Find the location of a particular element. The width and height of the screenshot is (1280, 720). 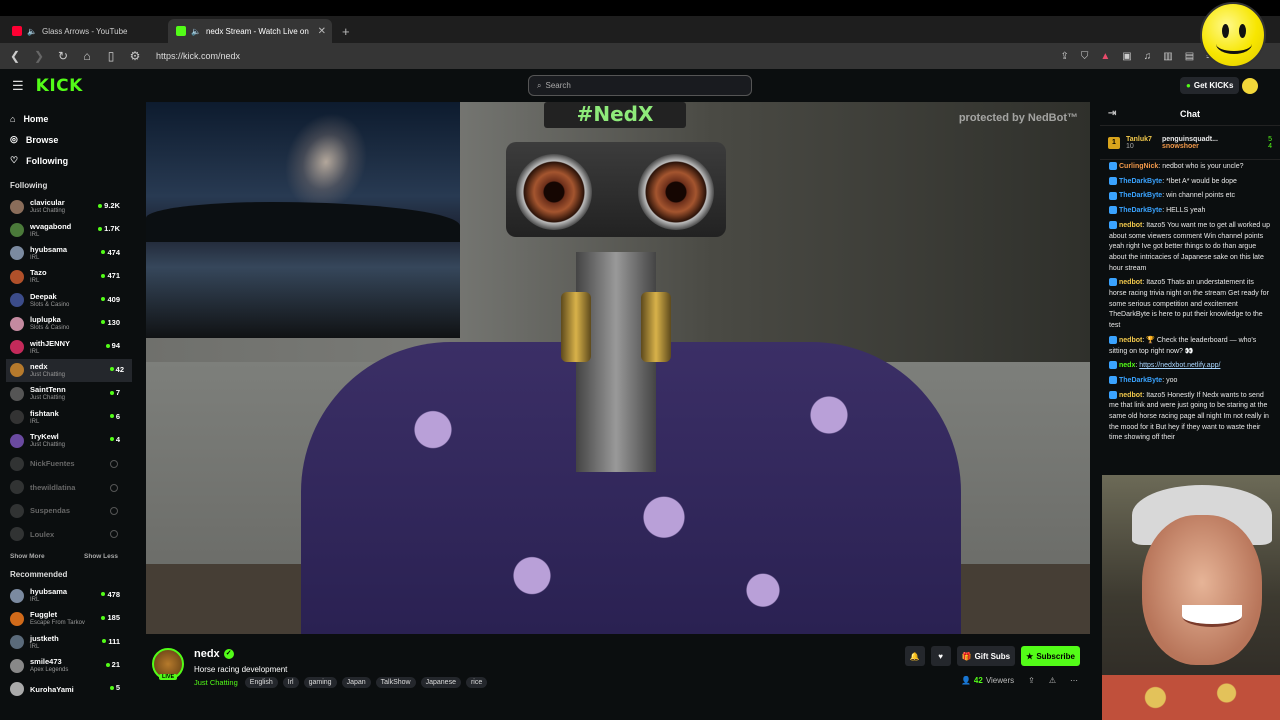

channel-category: Escape From Tarkov is located at coordinates (57, 623).